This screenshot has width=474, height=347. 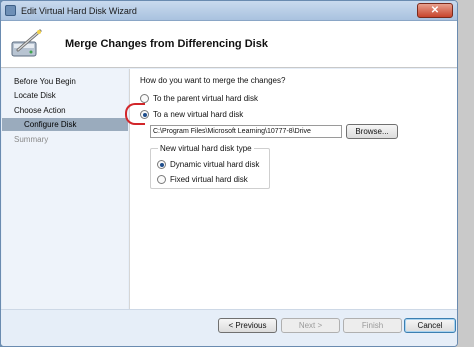 What do you see at coordinates (198, 114) in the screenshot?
I see `option-new-label: To a new virtual hard disk` at bounding box center [198, 114].